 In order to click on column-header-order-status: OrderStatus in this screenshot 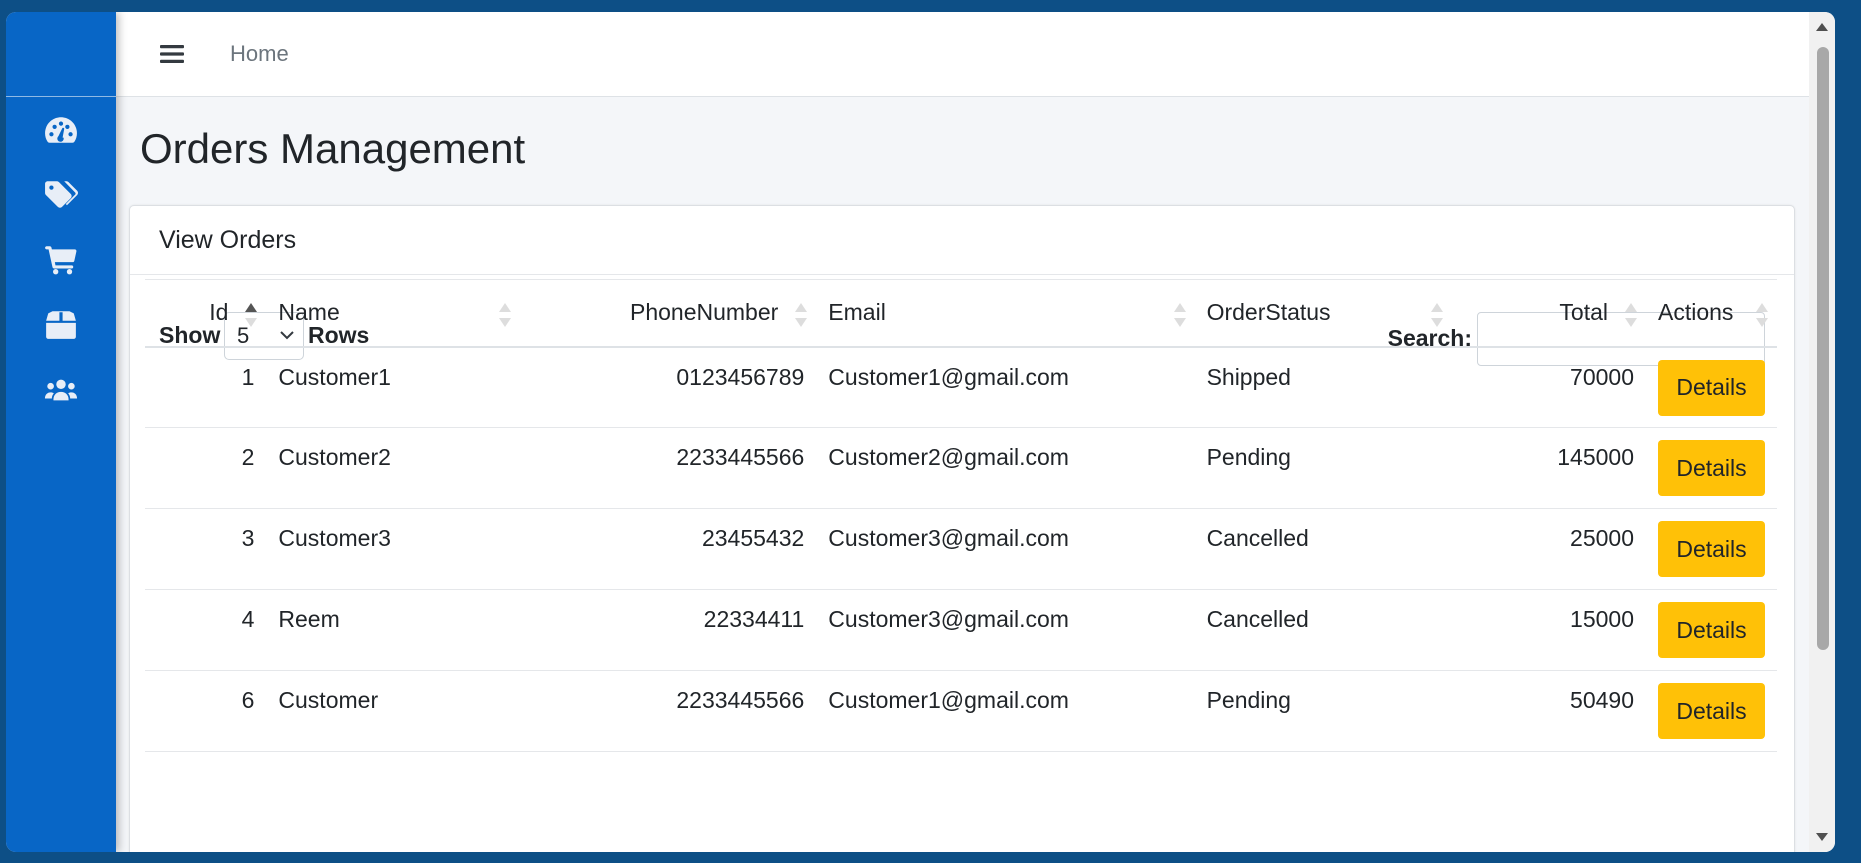, I will do `click(1323, 313)`.